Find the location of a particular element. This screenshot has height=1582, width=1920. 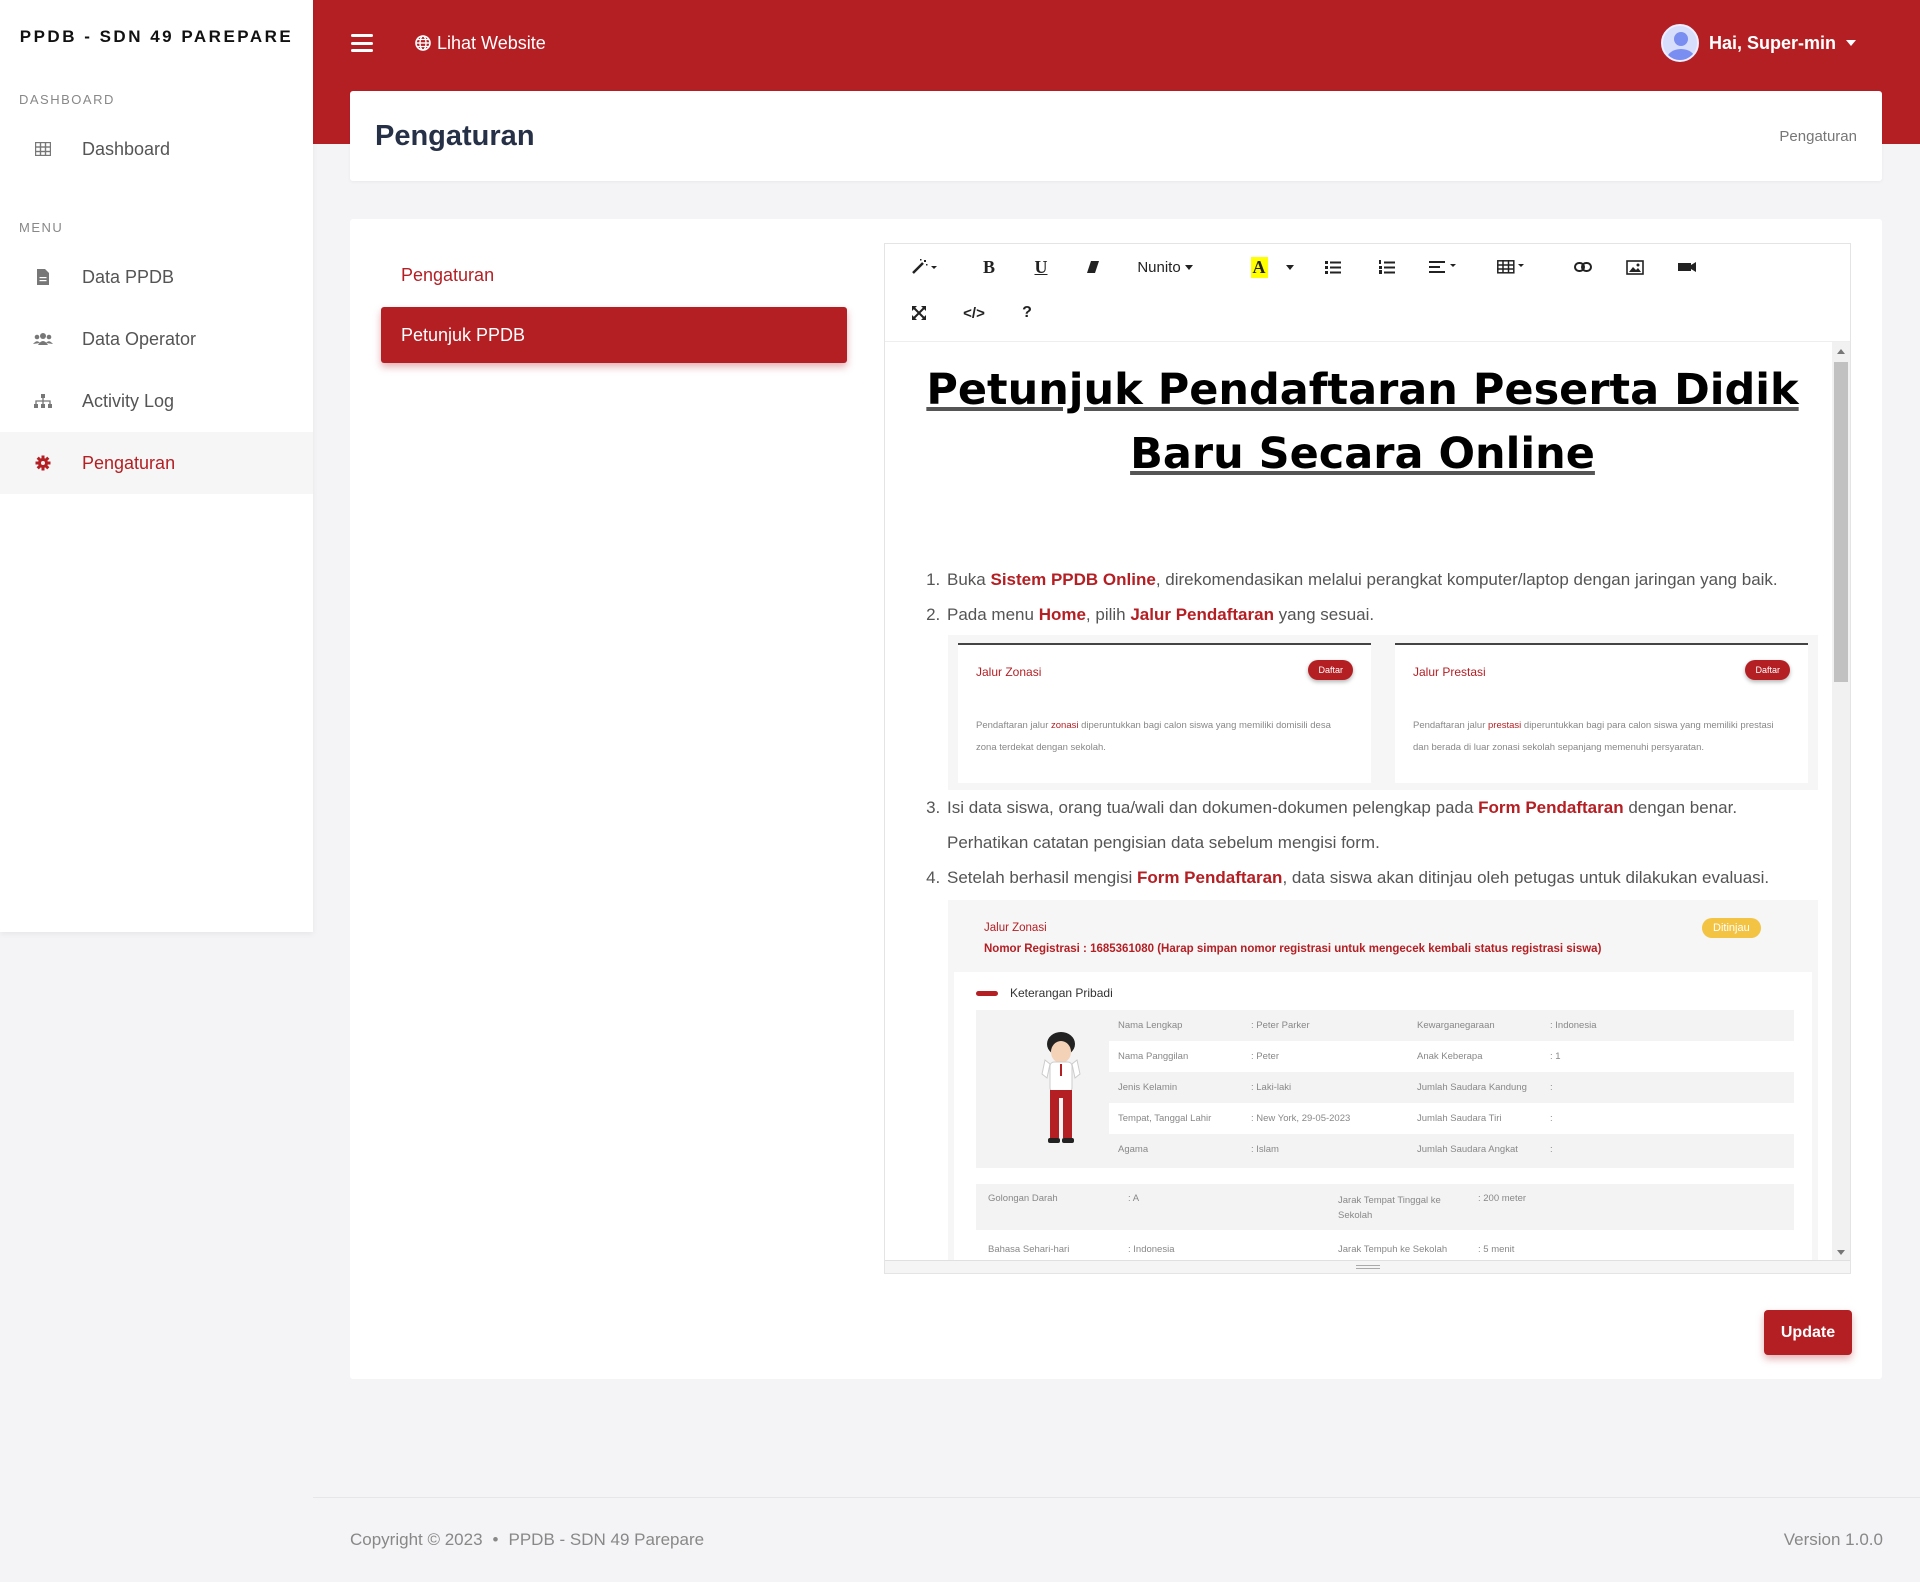

user-menu: Hai, Super-min is located at coordinates (1758, 43).